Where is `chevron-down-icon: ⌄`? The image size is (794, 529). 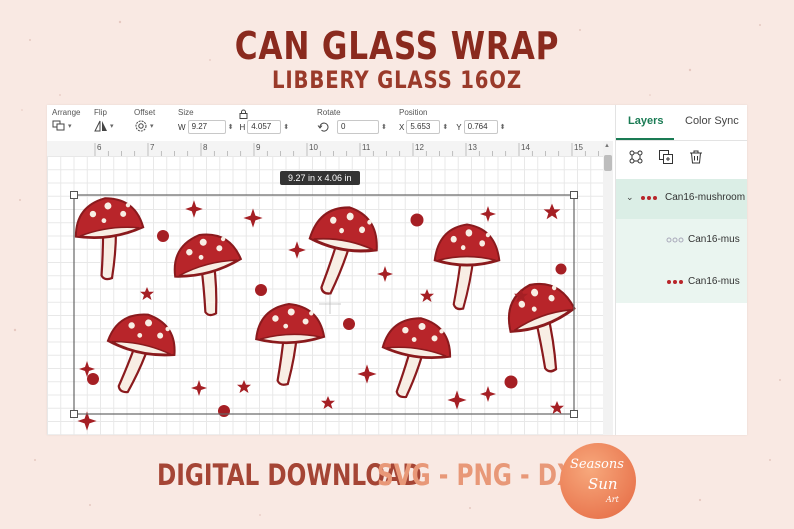 chevron-down-icon: ⌄ is located at coordinates (630, 197).